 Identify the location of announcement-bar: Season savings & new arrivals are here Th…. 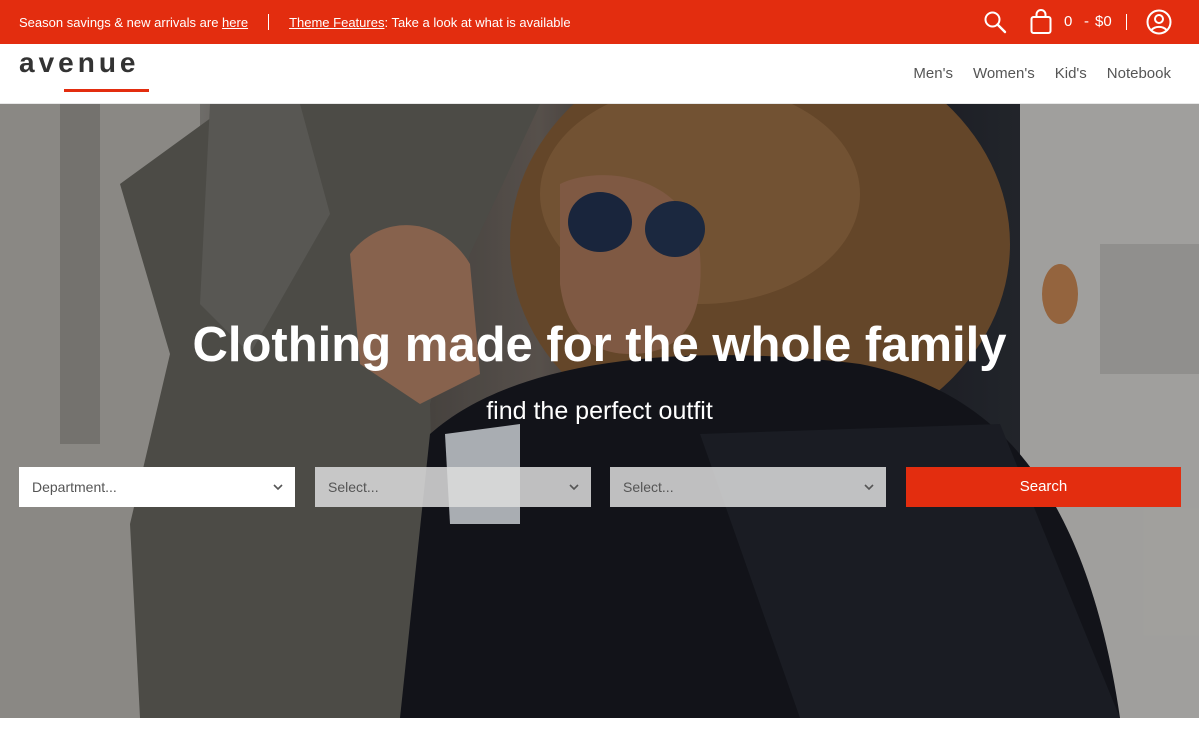
(599, 22).